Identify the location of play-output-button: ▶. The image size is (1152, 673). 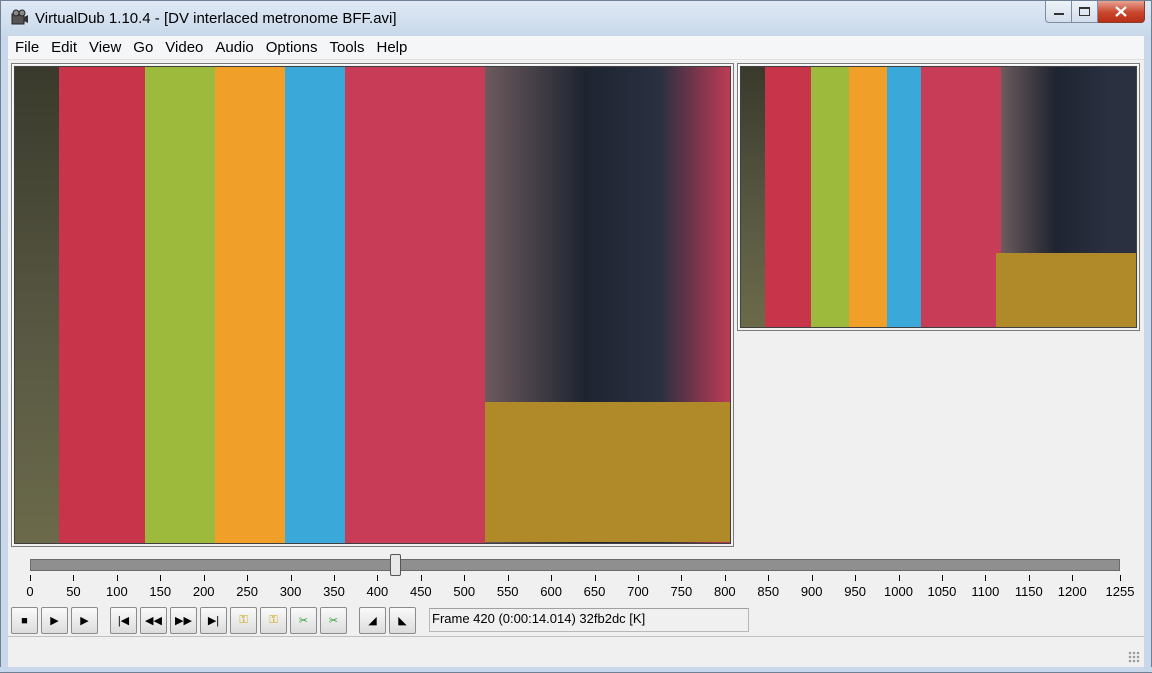
(84, 620).